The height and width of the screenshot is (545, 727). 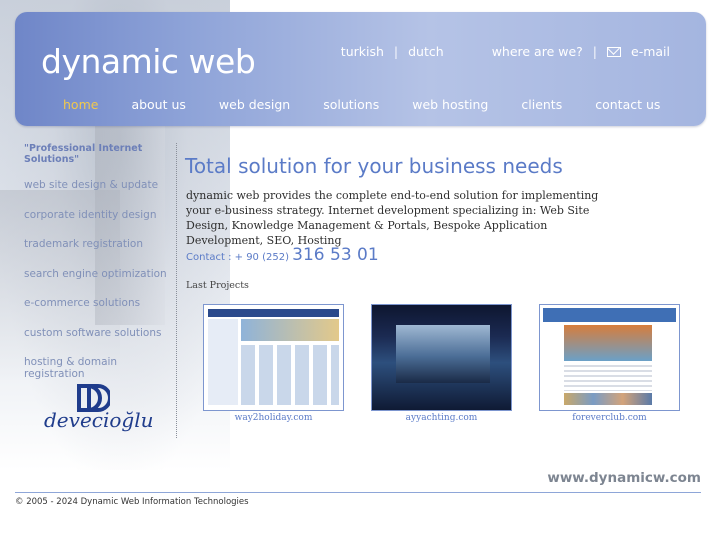 I want to click on sidebar-tagline: "Professional Internet Solutions", so click(x=83, y=154).